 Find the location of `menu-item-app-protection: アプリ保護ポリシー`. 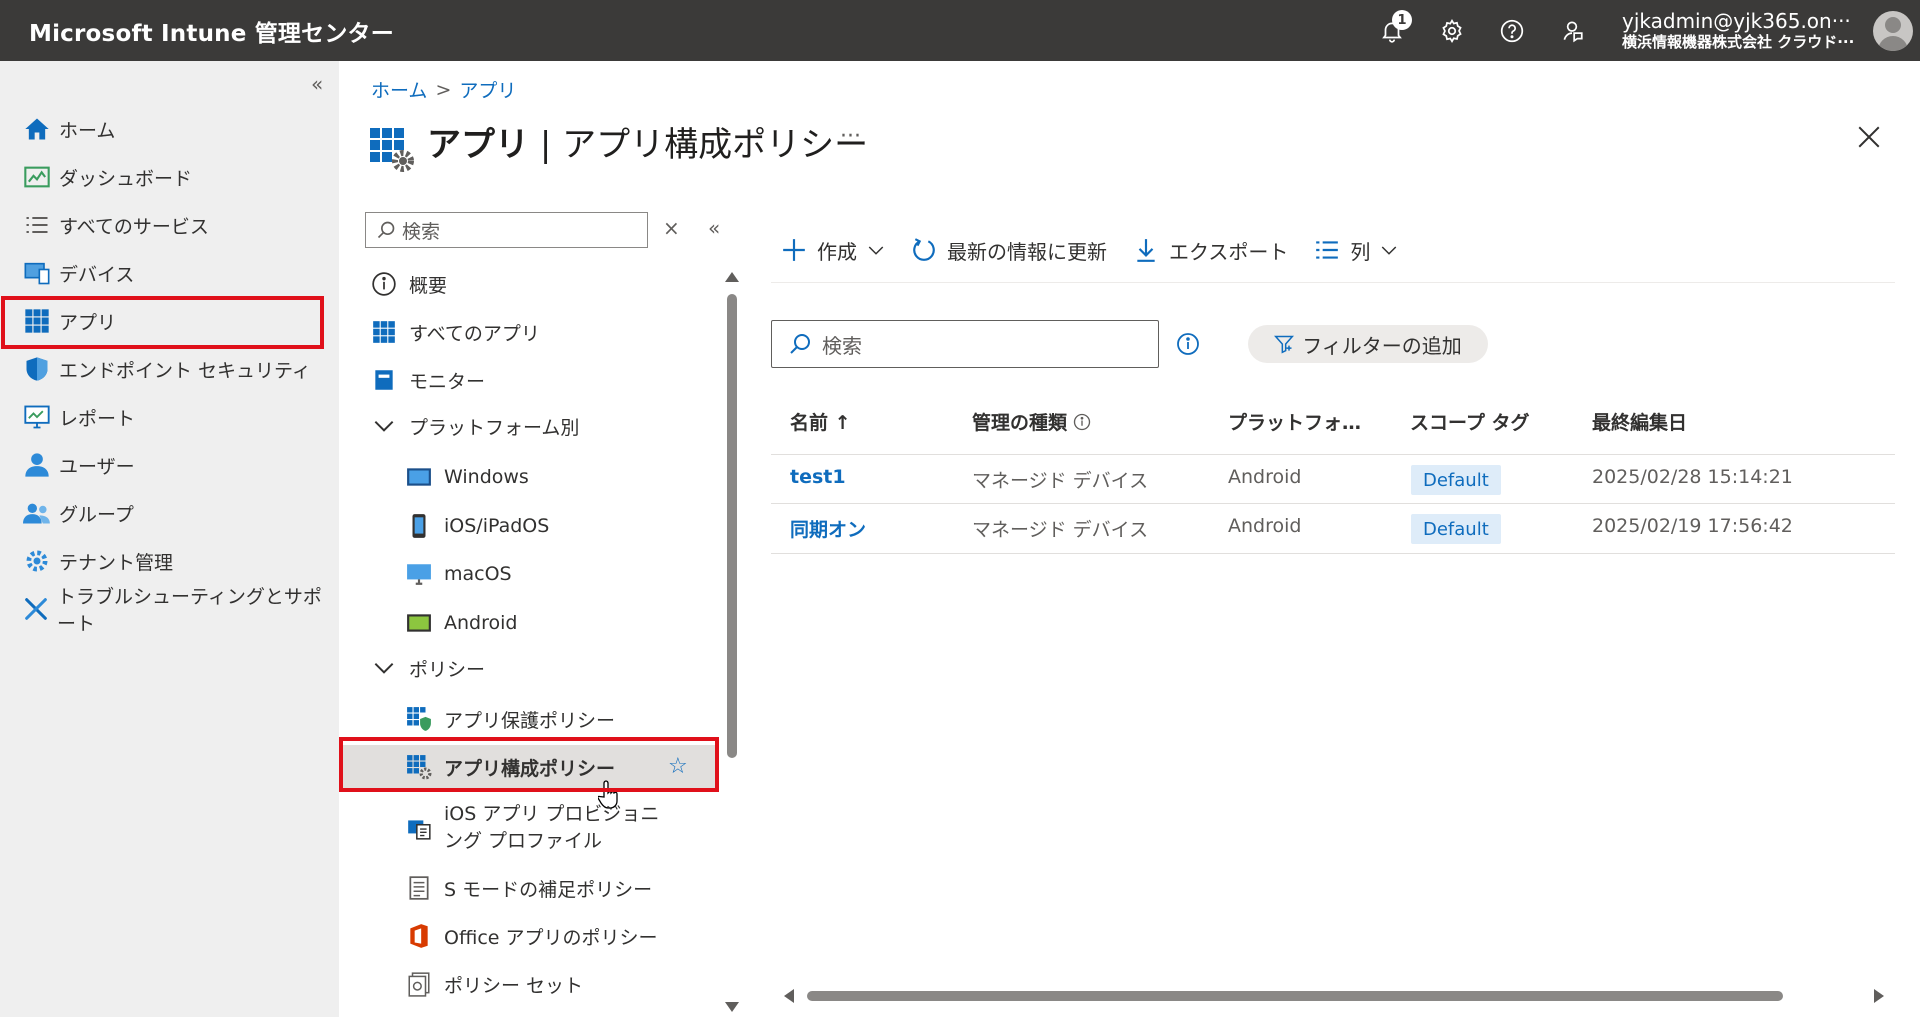

menu-item-app-protection: アプリ保護ポリシー is located at coordinates (510, 719).